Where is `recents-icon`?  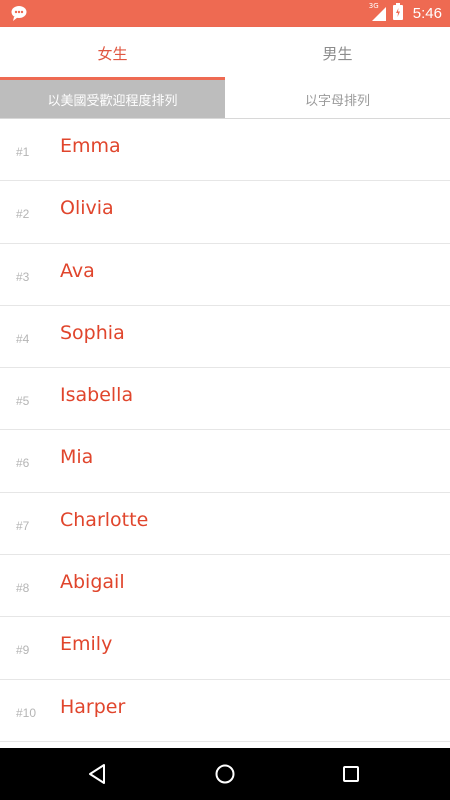 recents-icon is located at coordinates (351, 774).